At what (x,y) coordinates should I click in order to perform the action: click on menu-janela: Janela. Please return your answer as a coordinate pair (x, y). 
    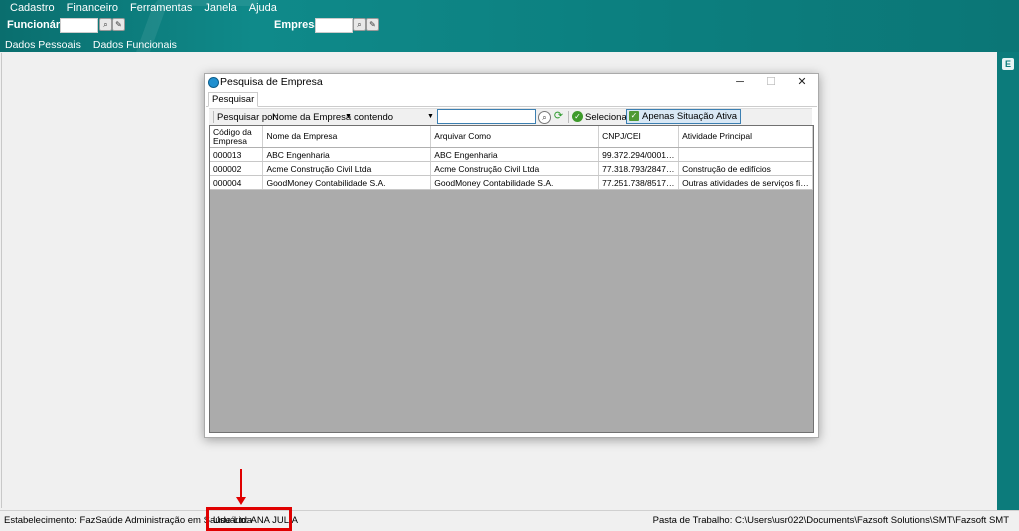
    Looking at the image, I should click on (220, 9).